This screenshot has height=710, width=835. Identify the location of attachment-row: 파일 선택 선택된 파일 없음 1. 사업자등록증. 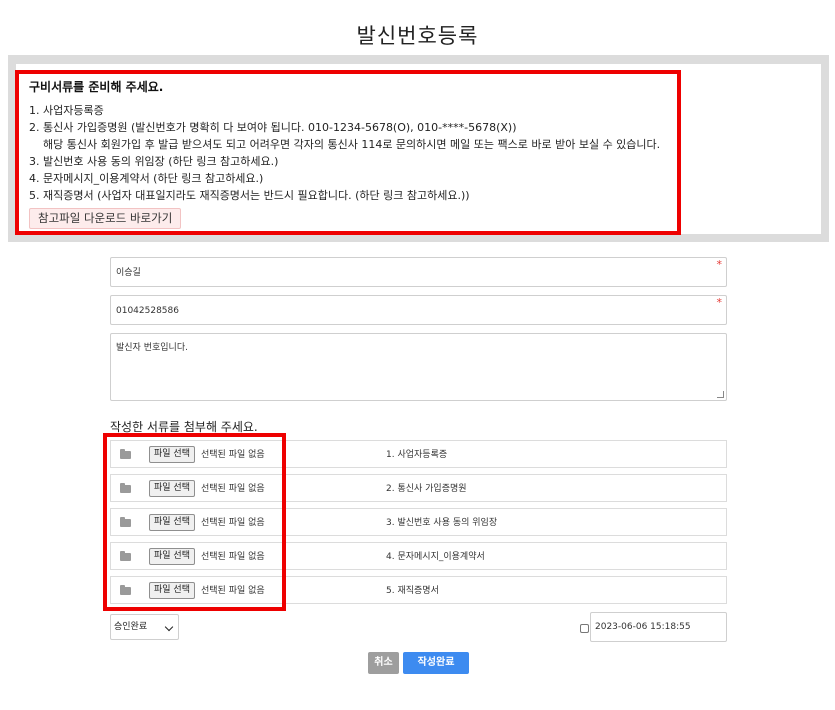
(418, 454).